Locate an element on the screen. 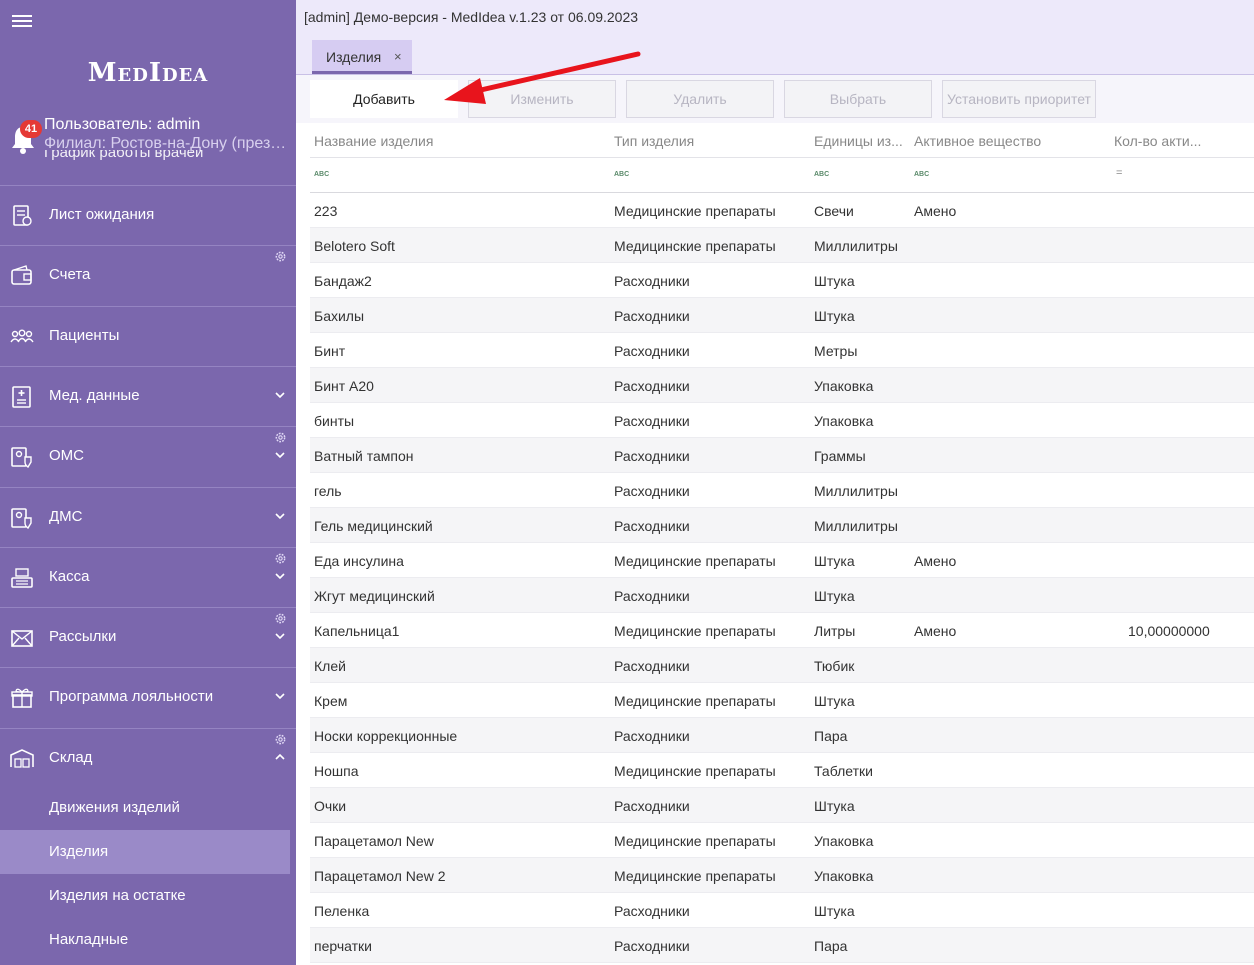  cell-units: Метры is located at coordinates (836, 351).